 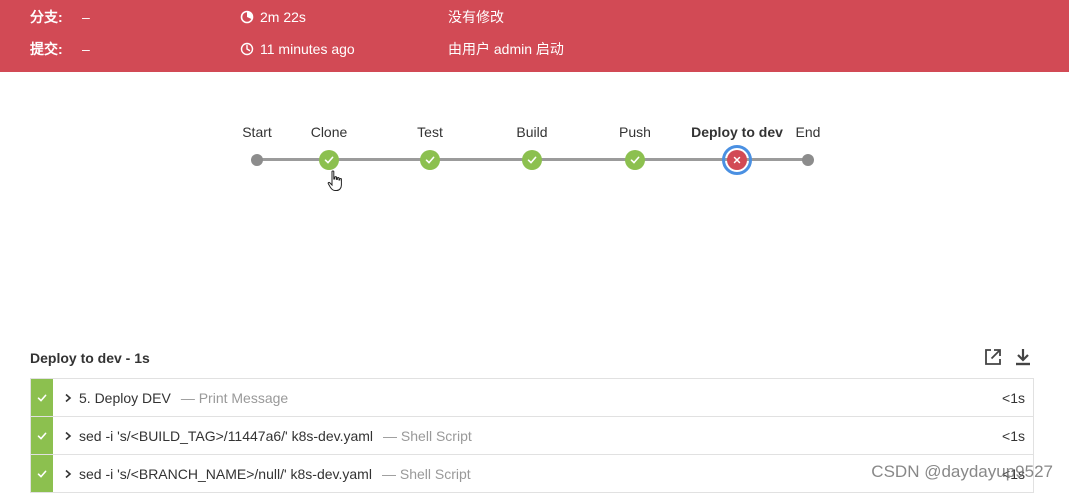 I want to click on step-row: 5. Deploy DEV — Print Message <1s, so click(x=532, y=397).